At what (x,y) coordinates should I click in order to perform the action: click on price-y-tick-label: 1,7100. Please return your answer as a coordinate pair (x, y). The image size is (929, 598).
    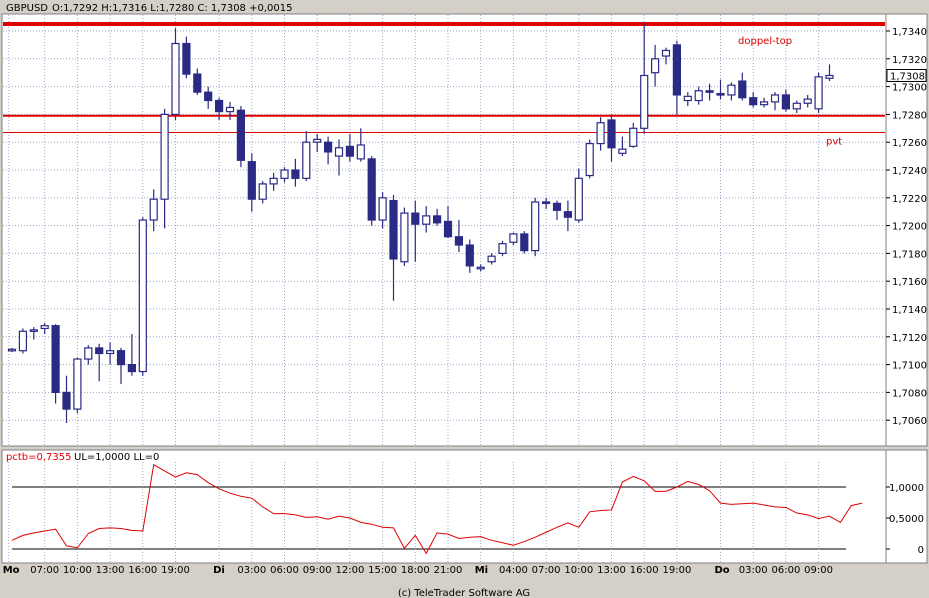
    Looking at the image, I should click on (909, 366).